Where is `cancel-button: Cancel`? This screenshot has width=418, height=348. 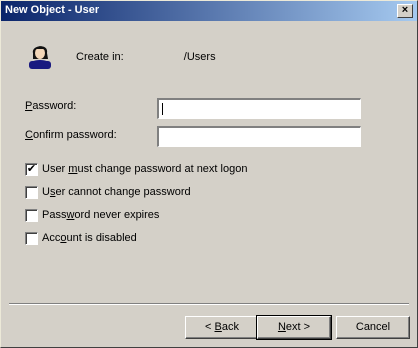
cancel-button: Cancel is located at coordinates (373, 327).